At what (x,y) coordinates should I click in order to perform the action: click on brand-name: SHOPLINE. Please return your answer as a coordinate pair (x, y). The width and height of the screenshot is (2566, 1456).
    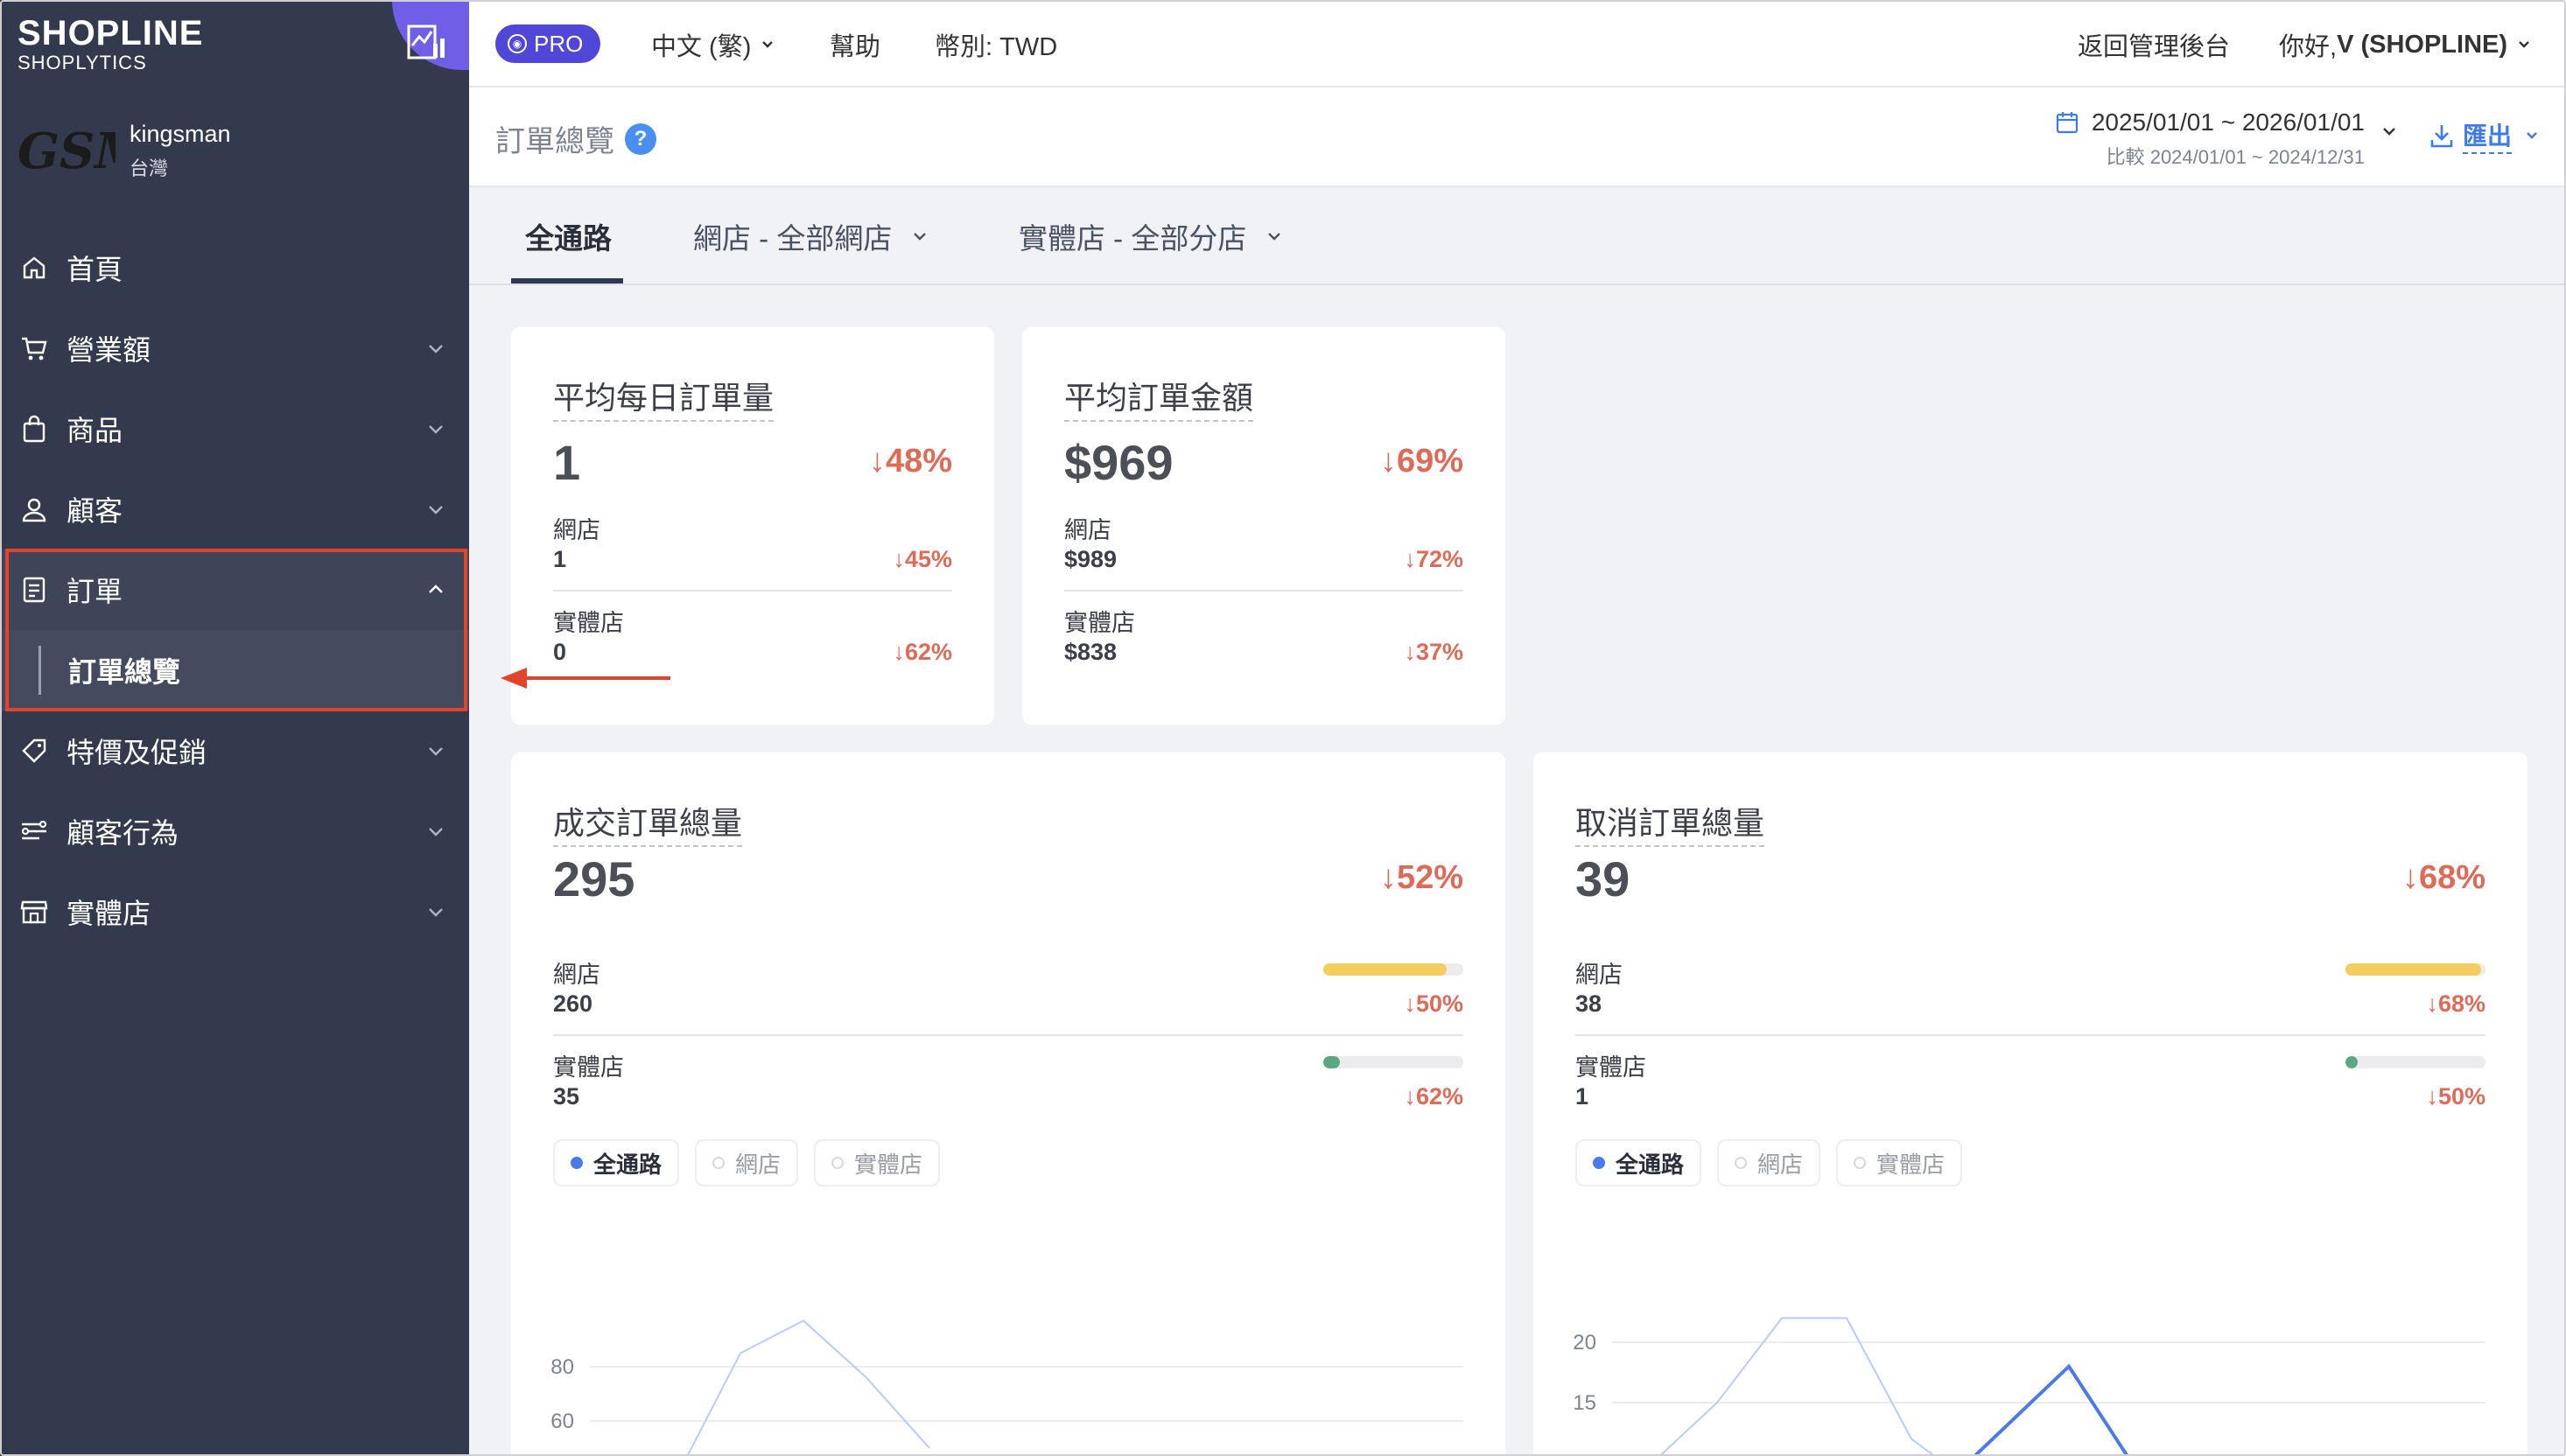
    Looking at the image, I should click on (111, 33).